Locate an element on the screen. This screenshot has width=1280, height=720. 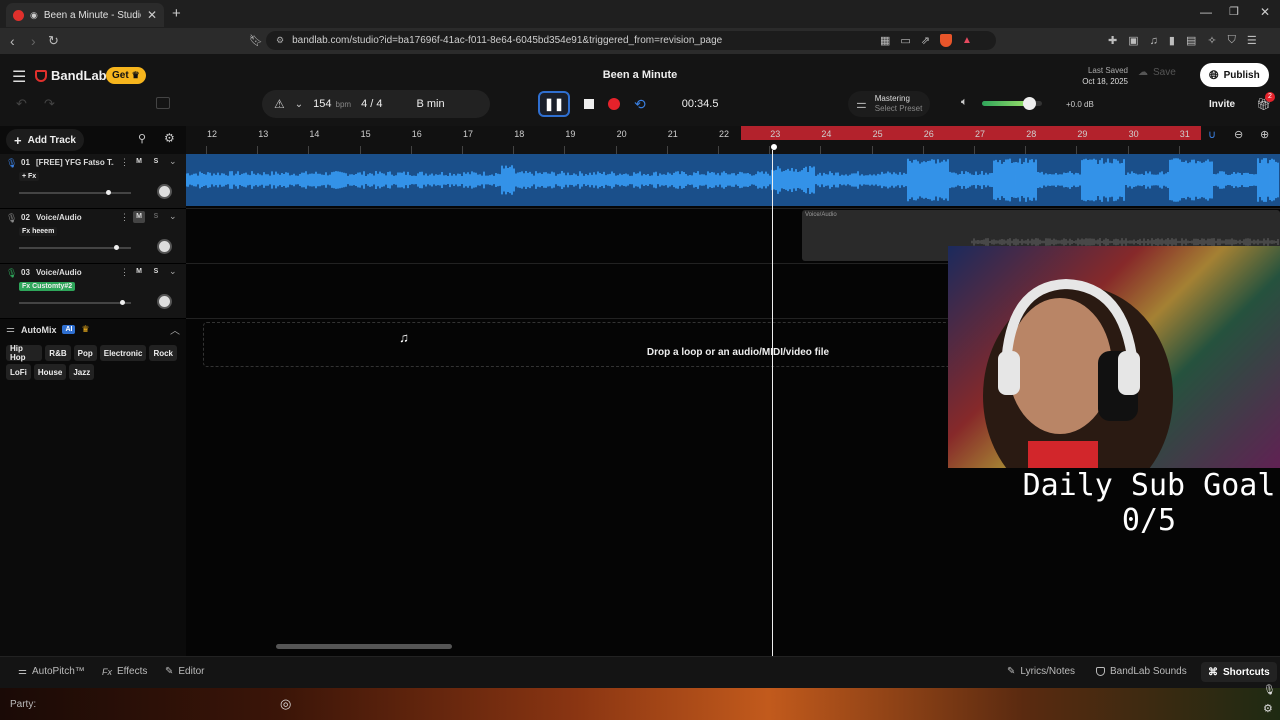
settings-gear-icon: ⚙ is located at coordinates (1268, 708).